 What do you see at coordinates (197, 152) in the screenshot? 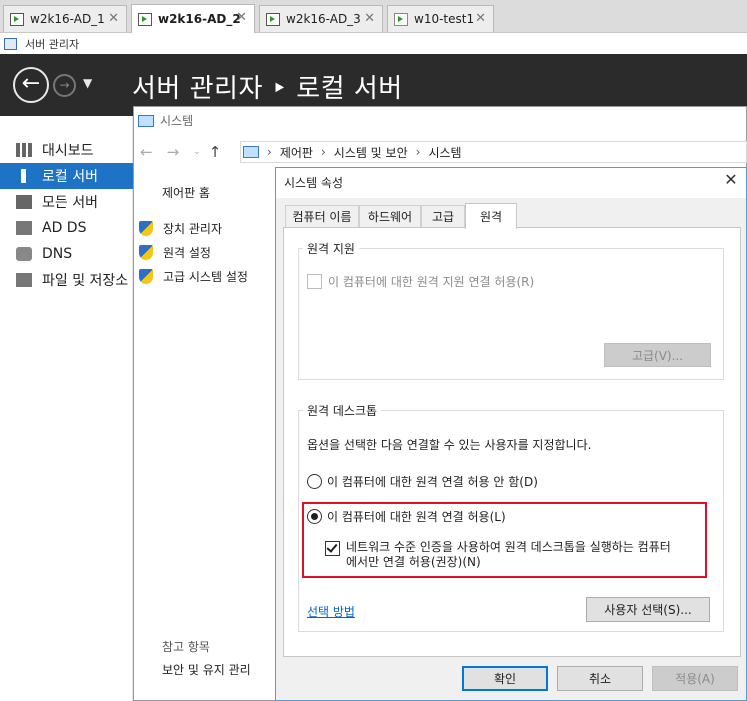
I see `recent-dropdown-icon: ⌄` at bounding box center [197, 152].